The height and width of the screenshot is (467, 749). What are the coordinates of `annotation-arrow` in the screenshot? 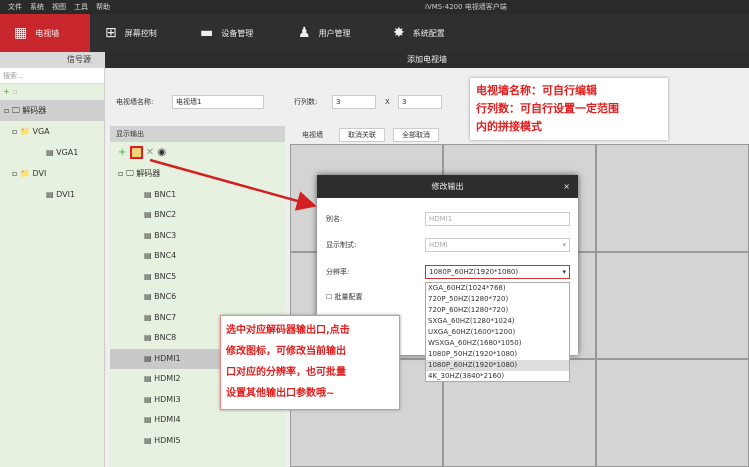 It's located at (233, 184).